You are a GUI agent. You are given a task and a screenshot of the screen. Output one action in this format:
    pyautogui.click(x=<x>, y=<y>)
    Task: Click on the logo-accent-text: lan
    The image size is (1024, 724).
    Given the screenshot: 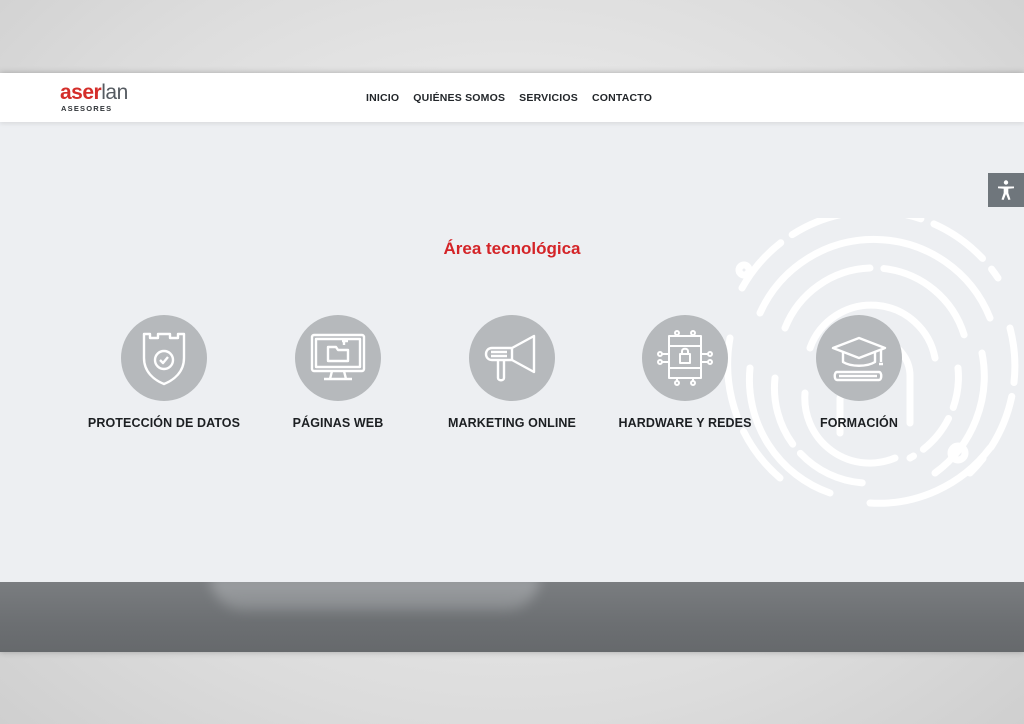 What is the action you would take?
    pyautogui.click(x=114, y=92)
    